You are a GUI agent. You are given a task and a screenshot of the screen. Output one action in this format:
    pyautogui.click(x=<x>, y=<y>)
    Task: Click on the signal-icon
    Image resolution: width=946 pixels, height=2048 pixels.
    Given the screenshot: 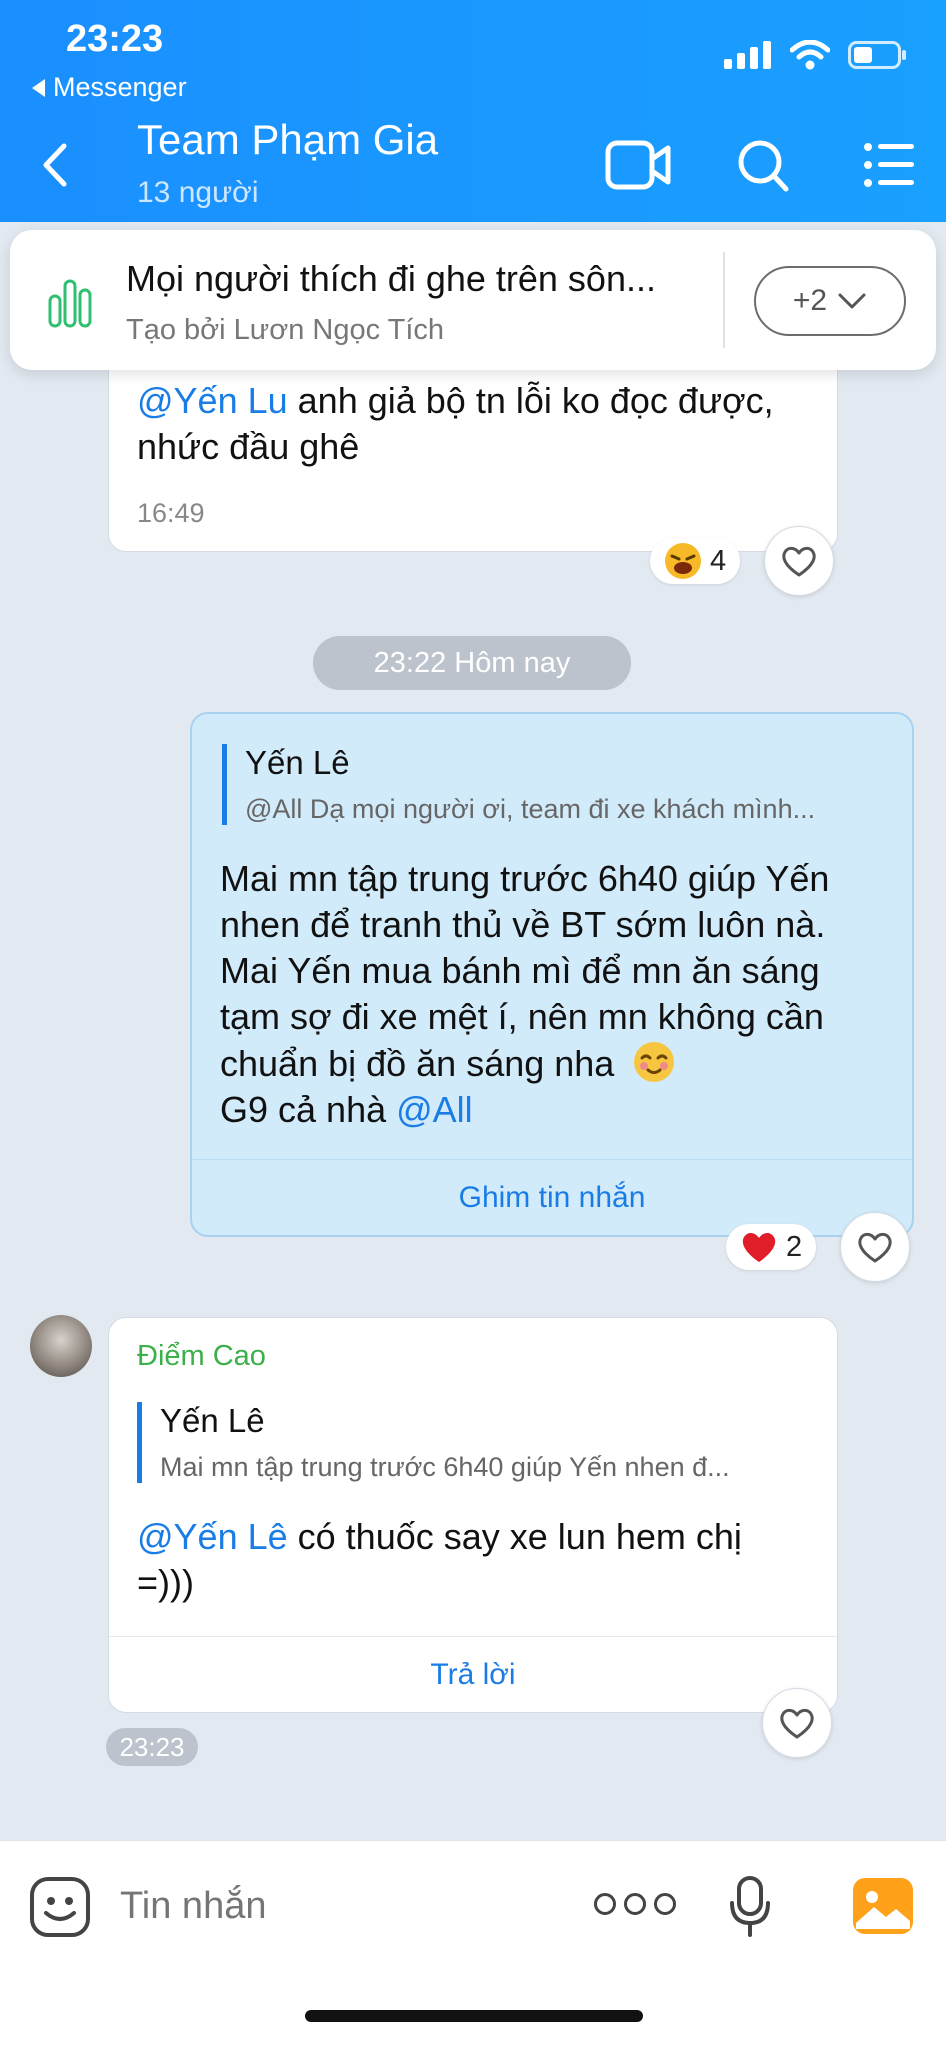 What is the action you would take?
    pyautogui.click(x=747, y=55)
    